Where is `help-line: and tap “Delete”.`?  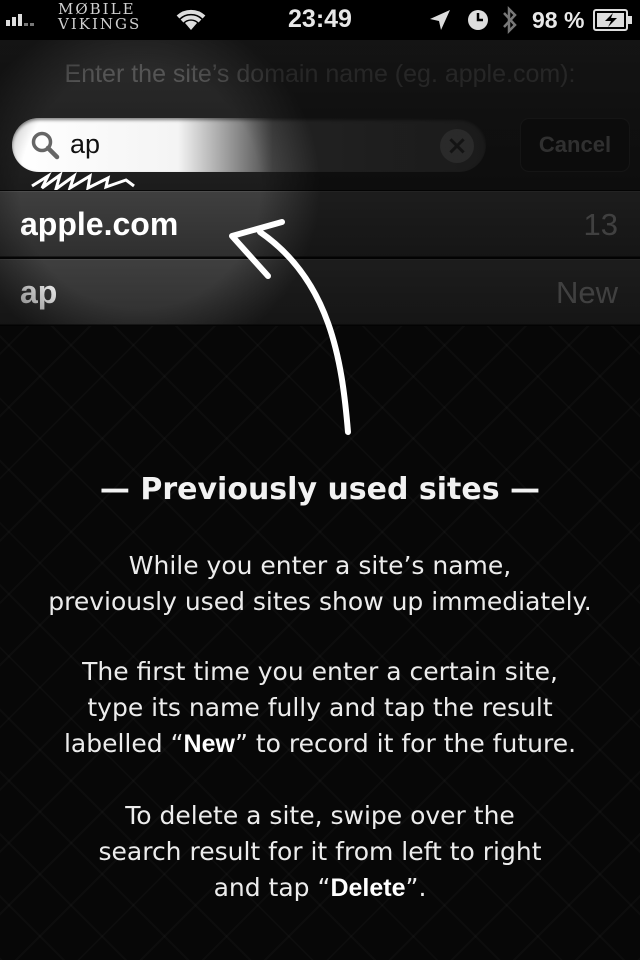 help-line: and tap “Delete”. is located at coordinates (320, 888).